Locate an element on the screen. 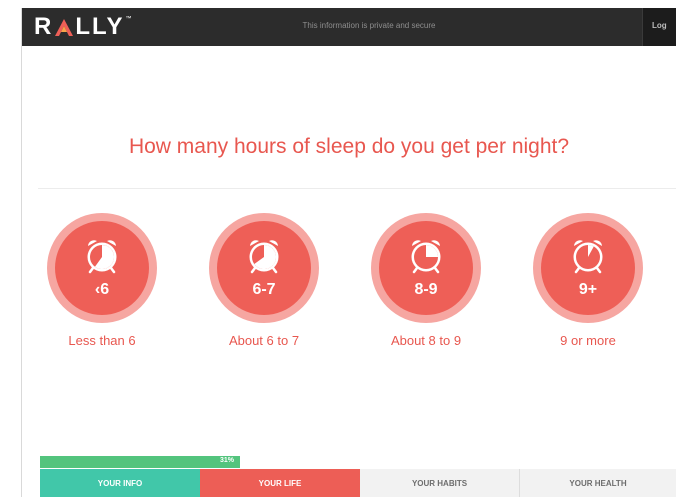 This screenshot has height=497, width=676. logo-letter-r: R is located at coordinates (44, 26).